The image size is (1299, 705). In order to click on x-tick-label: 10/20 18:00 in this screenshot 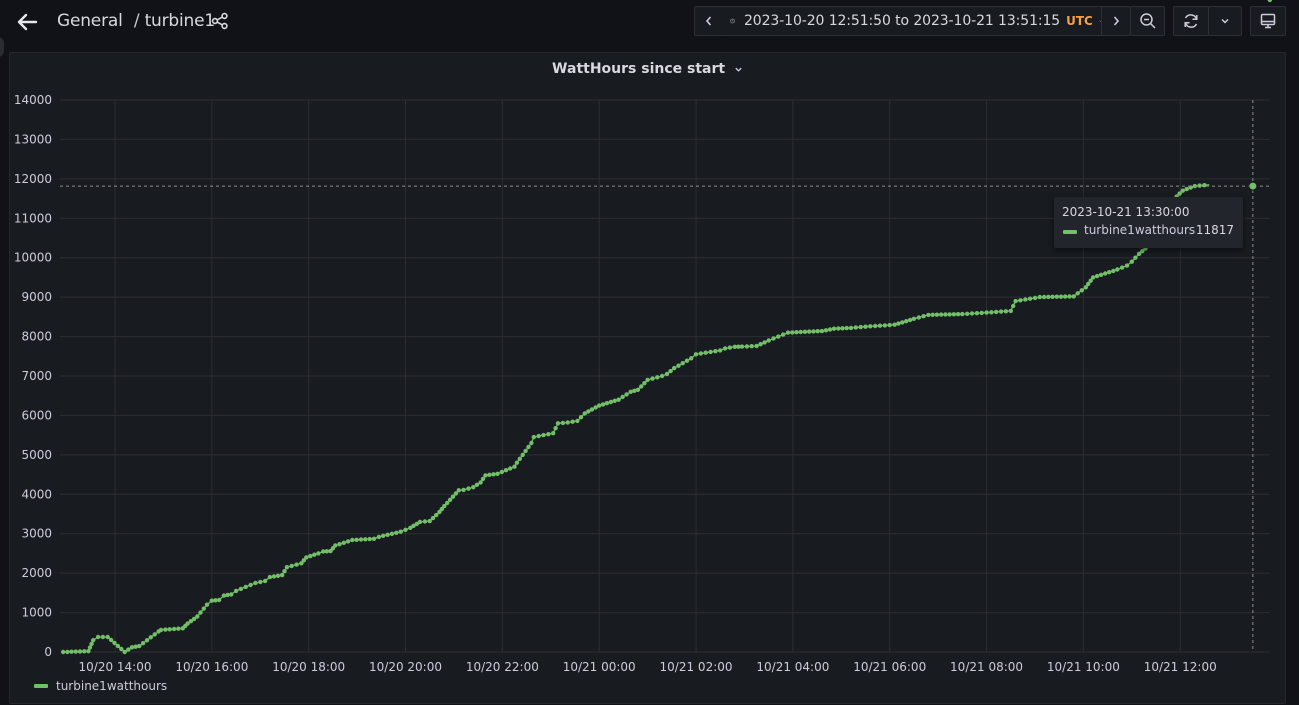, I will do `click(308, 667)`.